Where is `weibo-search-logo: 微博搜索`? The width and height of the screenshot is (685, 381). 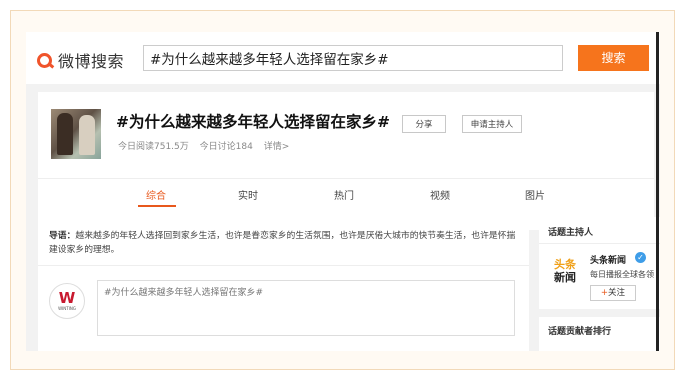
weibo-search-logo: 微博搜索 is located at coordinates (80, 60).